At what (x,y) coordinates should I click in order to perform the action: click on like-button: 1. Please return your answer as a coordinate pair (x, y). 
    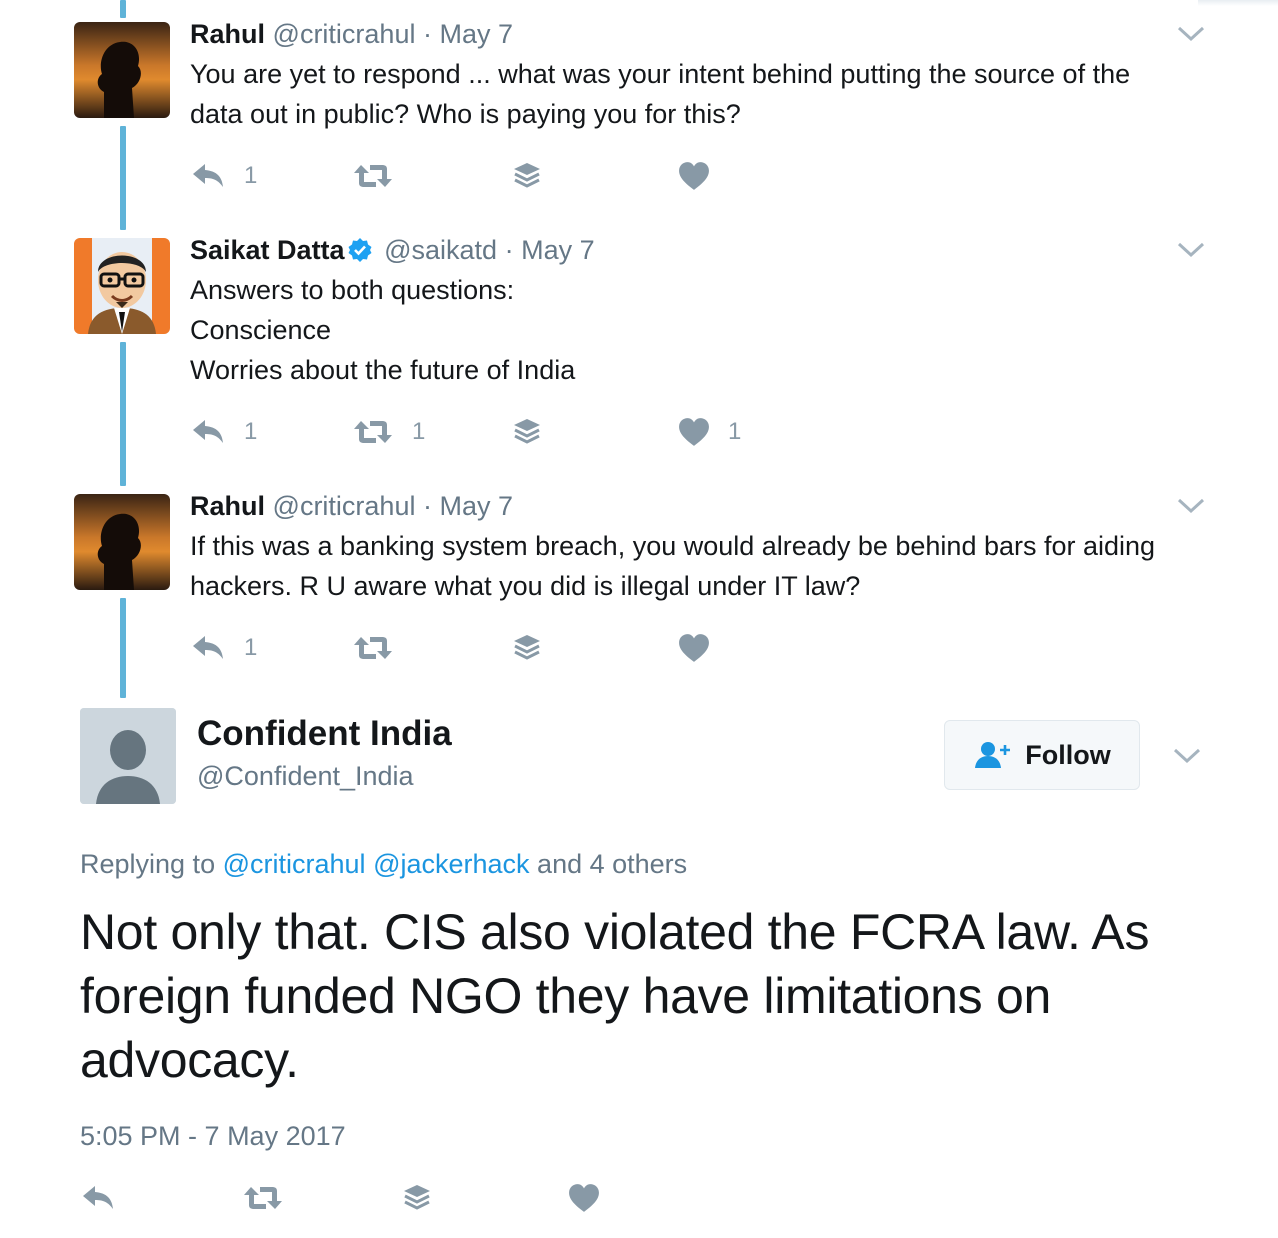
    Looking at the image, I should click on (709, 432).